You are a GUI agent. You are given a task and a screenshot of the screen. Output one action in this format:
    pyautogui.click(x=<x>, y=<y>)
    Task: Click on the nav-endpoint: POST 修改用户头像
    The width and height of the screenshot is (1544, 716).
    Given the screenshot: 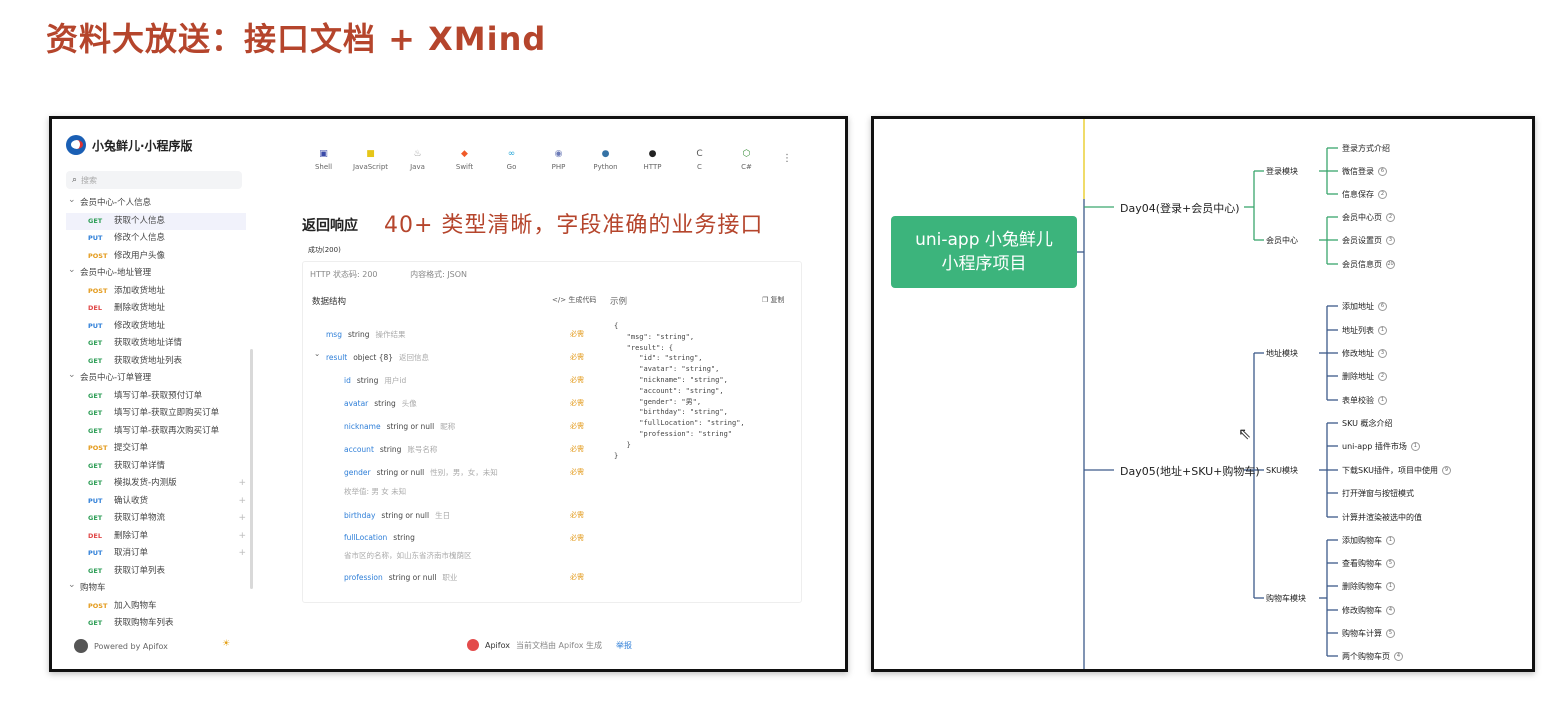 What is the action you would take?
    pyautogui.click(x=156, y=257)
    